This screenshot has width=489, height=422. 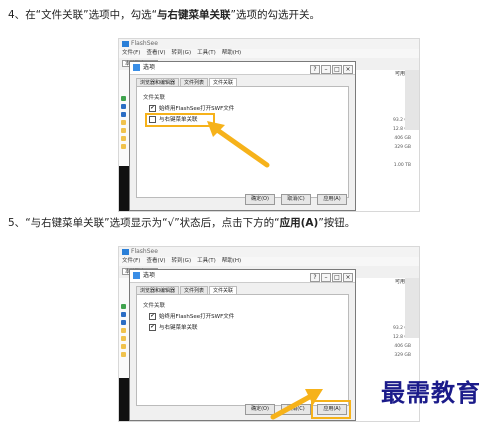 What do you see at coordinates (194, 15) in the screenshot?
I see `step4-seg2: 与右键菜单关联` at bounding box center [194, 15].